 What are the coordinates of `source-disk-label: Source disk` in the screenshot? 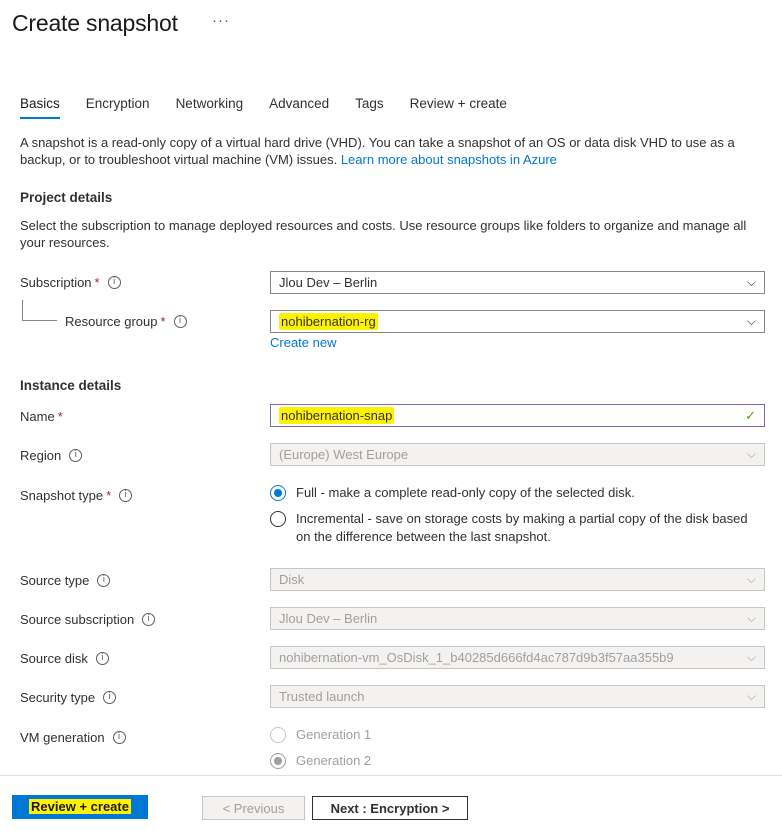 It's located at (54, 658).